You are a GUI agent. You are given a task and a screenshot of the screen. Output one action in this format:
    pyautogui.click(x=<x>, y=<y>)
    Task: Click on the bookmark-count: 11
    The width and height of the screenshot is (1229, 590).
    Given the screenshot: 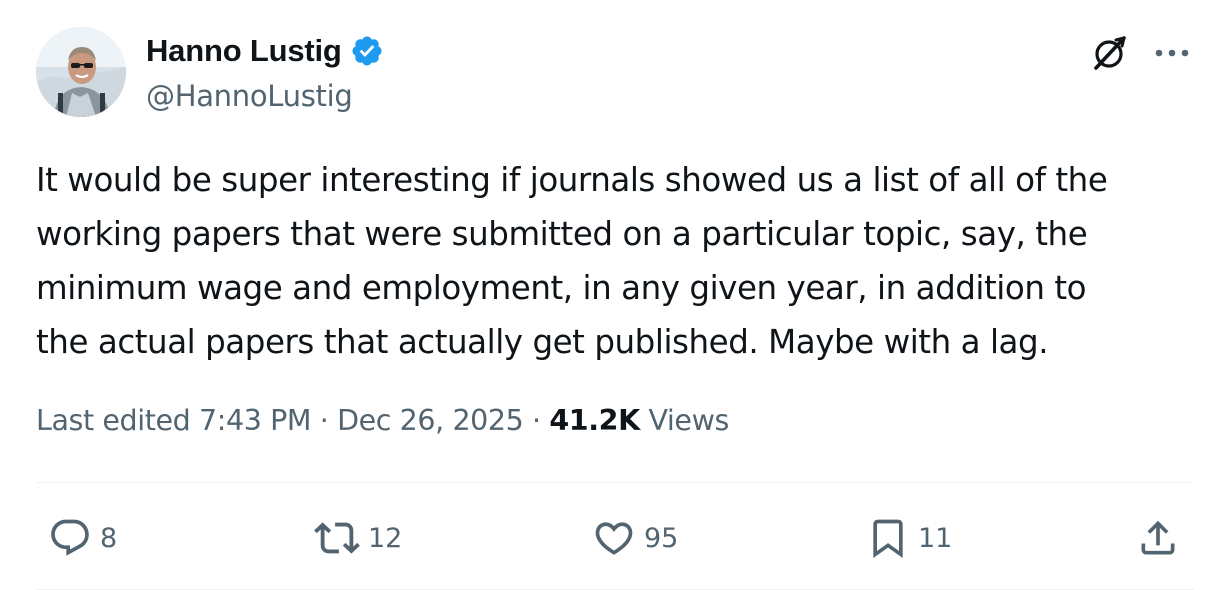 What is the action you would take?
    pyautogui.click(x=935, y=538)
    